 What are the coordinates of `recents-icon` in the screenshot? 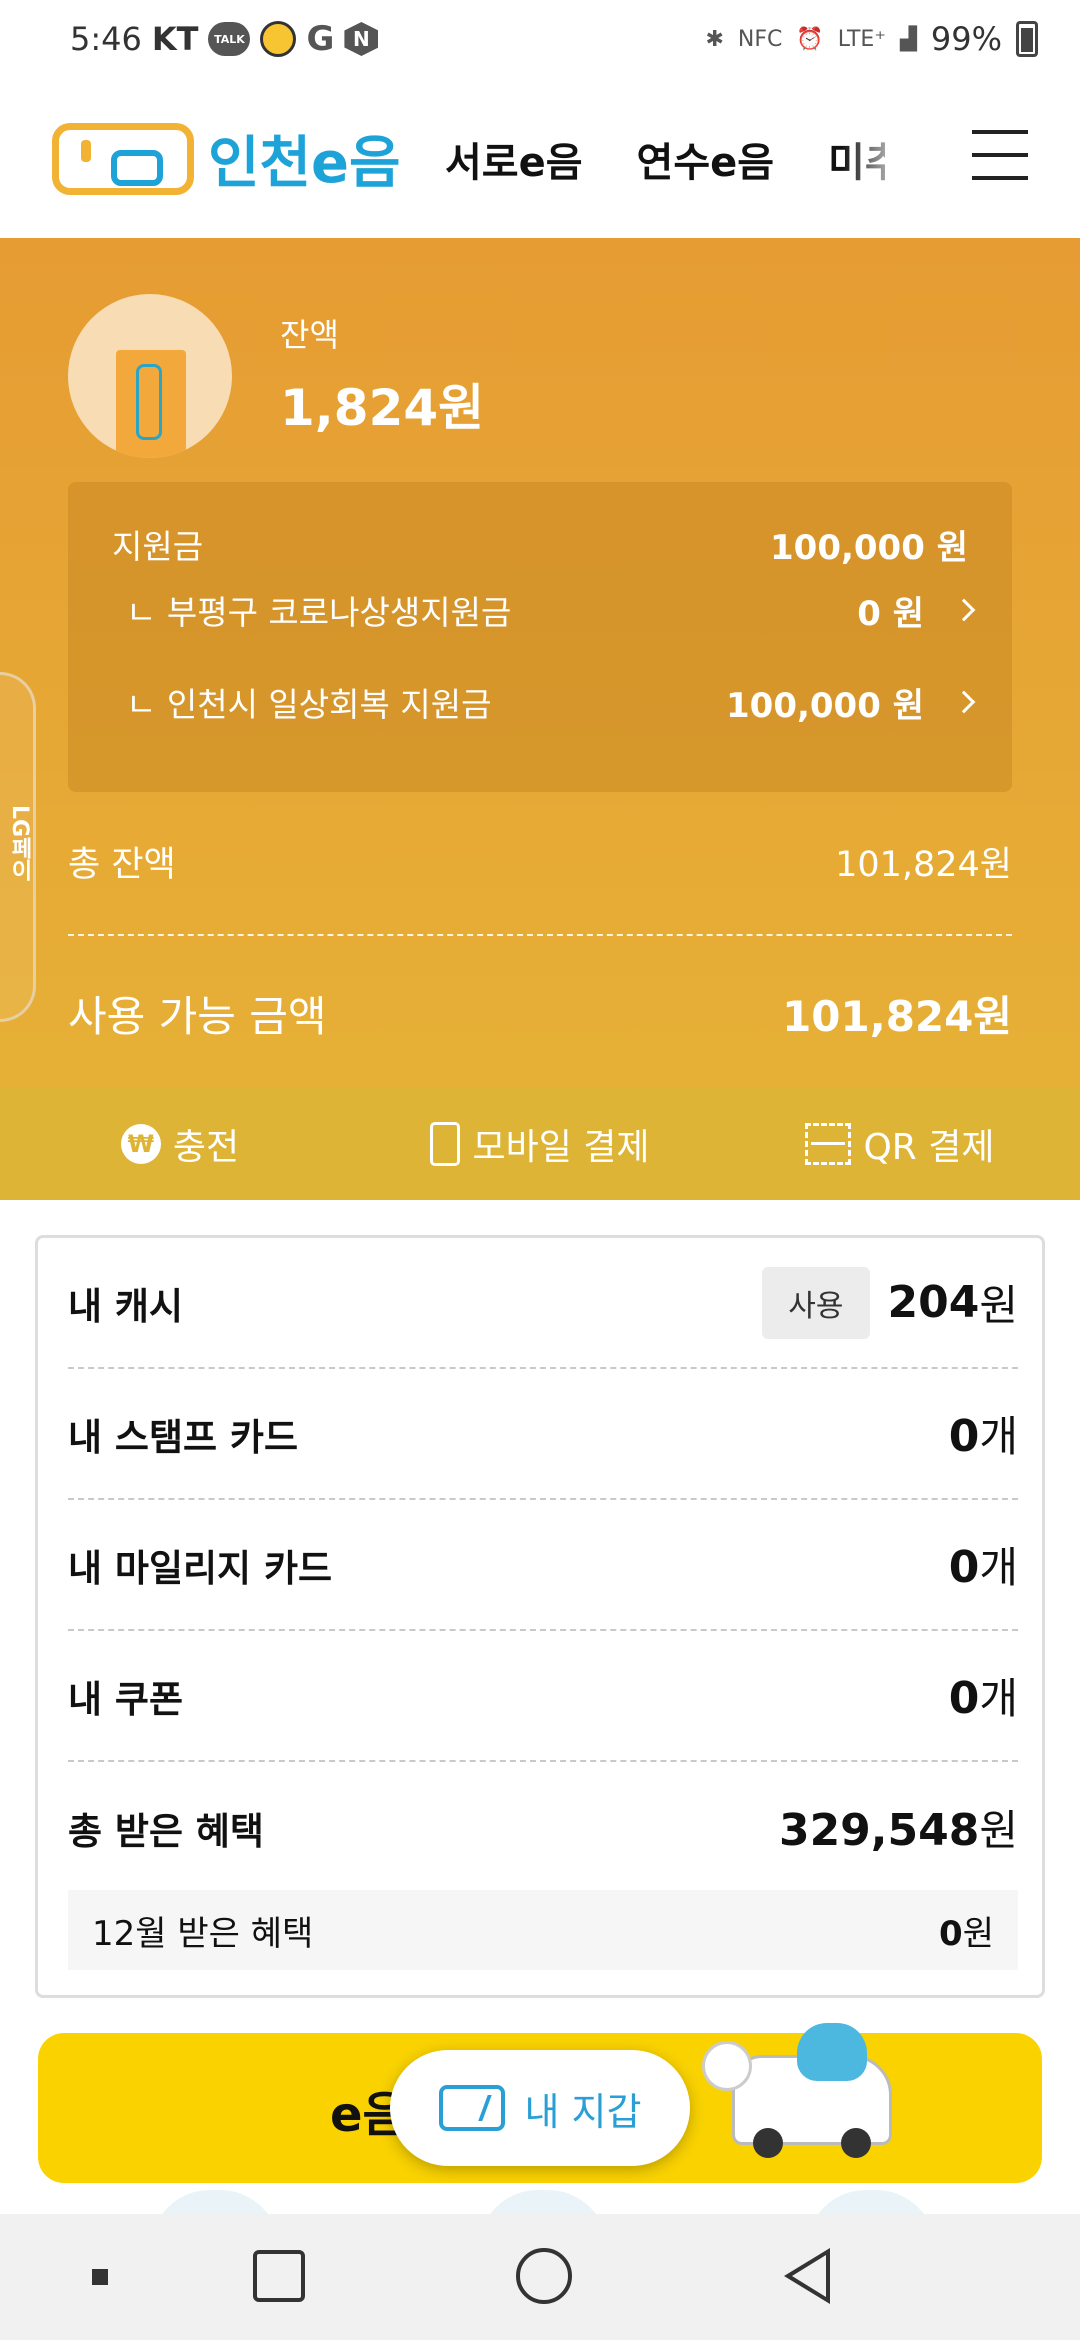 It's located at (279, 2276).